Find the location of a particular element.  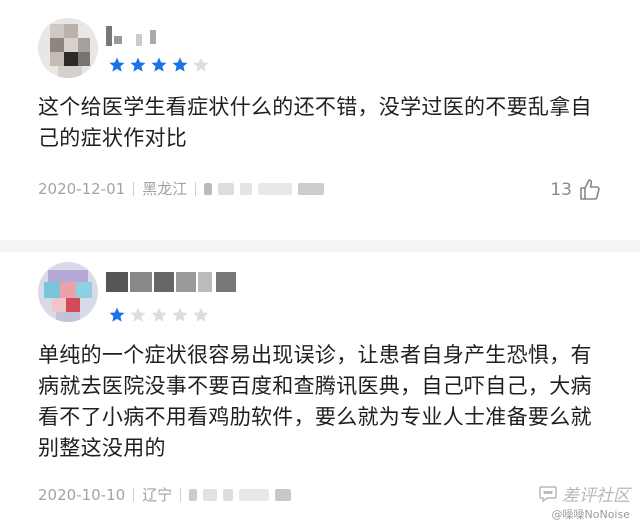

like-button: 13 is located at coordinates (576, 190).